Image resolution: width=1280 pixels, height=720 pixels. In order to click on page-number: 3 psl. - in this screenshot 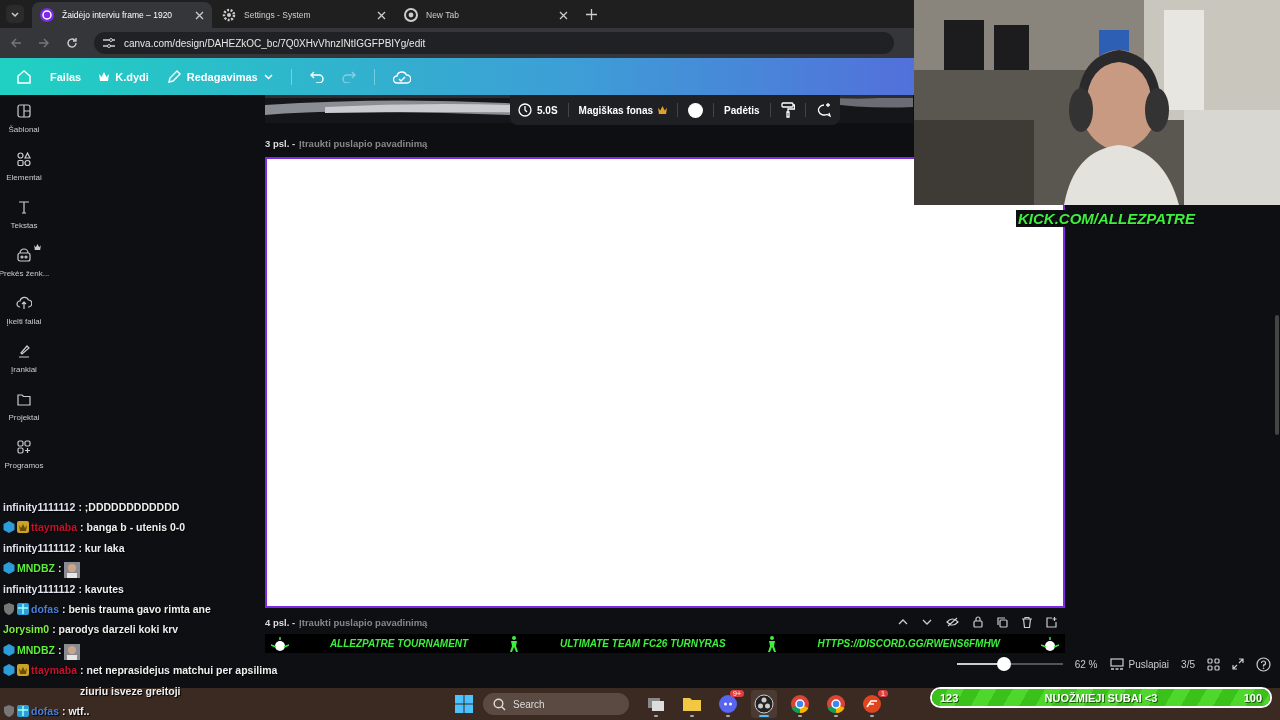, I will do `click(280, 143)`.